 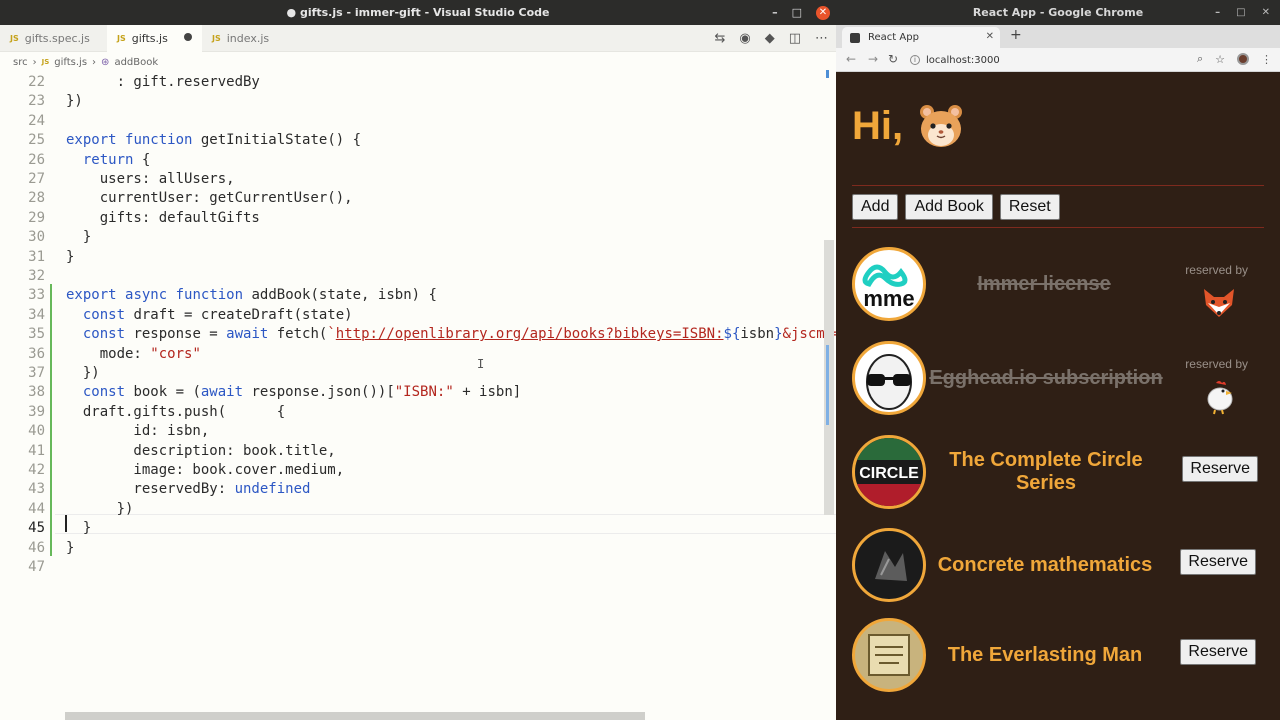 What do you see at coordinates (136, 62) in the screenshot?
I see `breadcrumb-symbol: addBook` at bounding box center [136, 62].